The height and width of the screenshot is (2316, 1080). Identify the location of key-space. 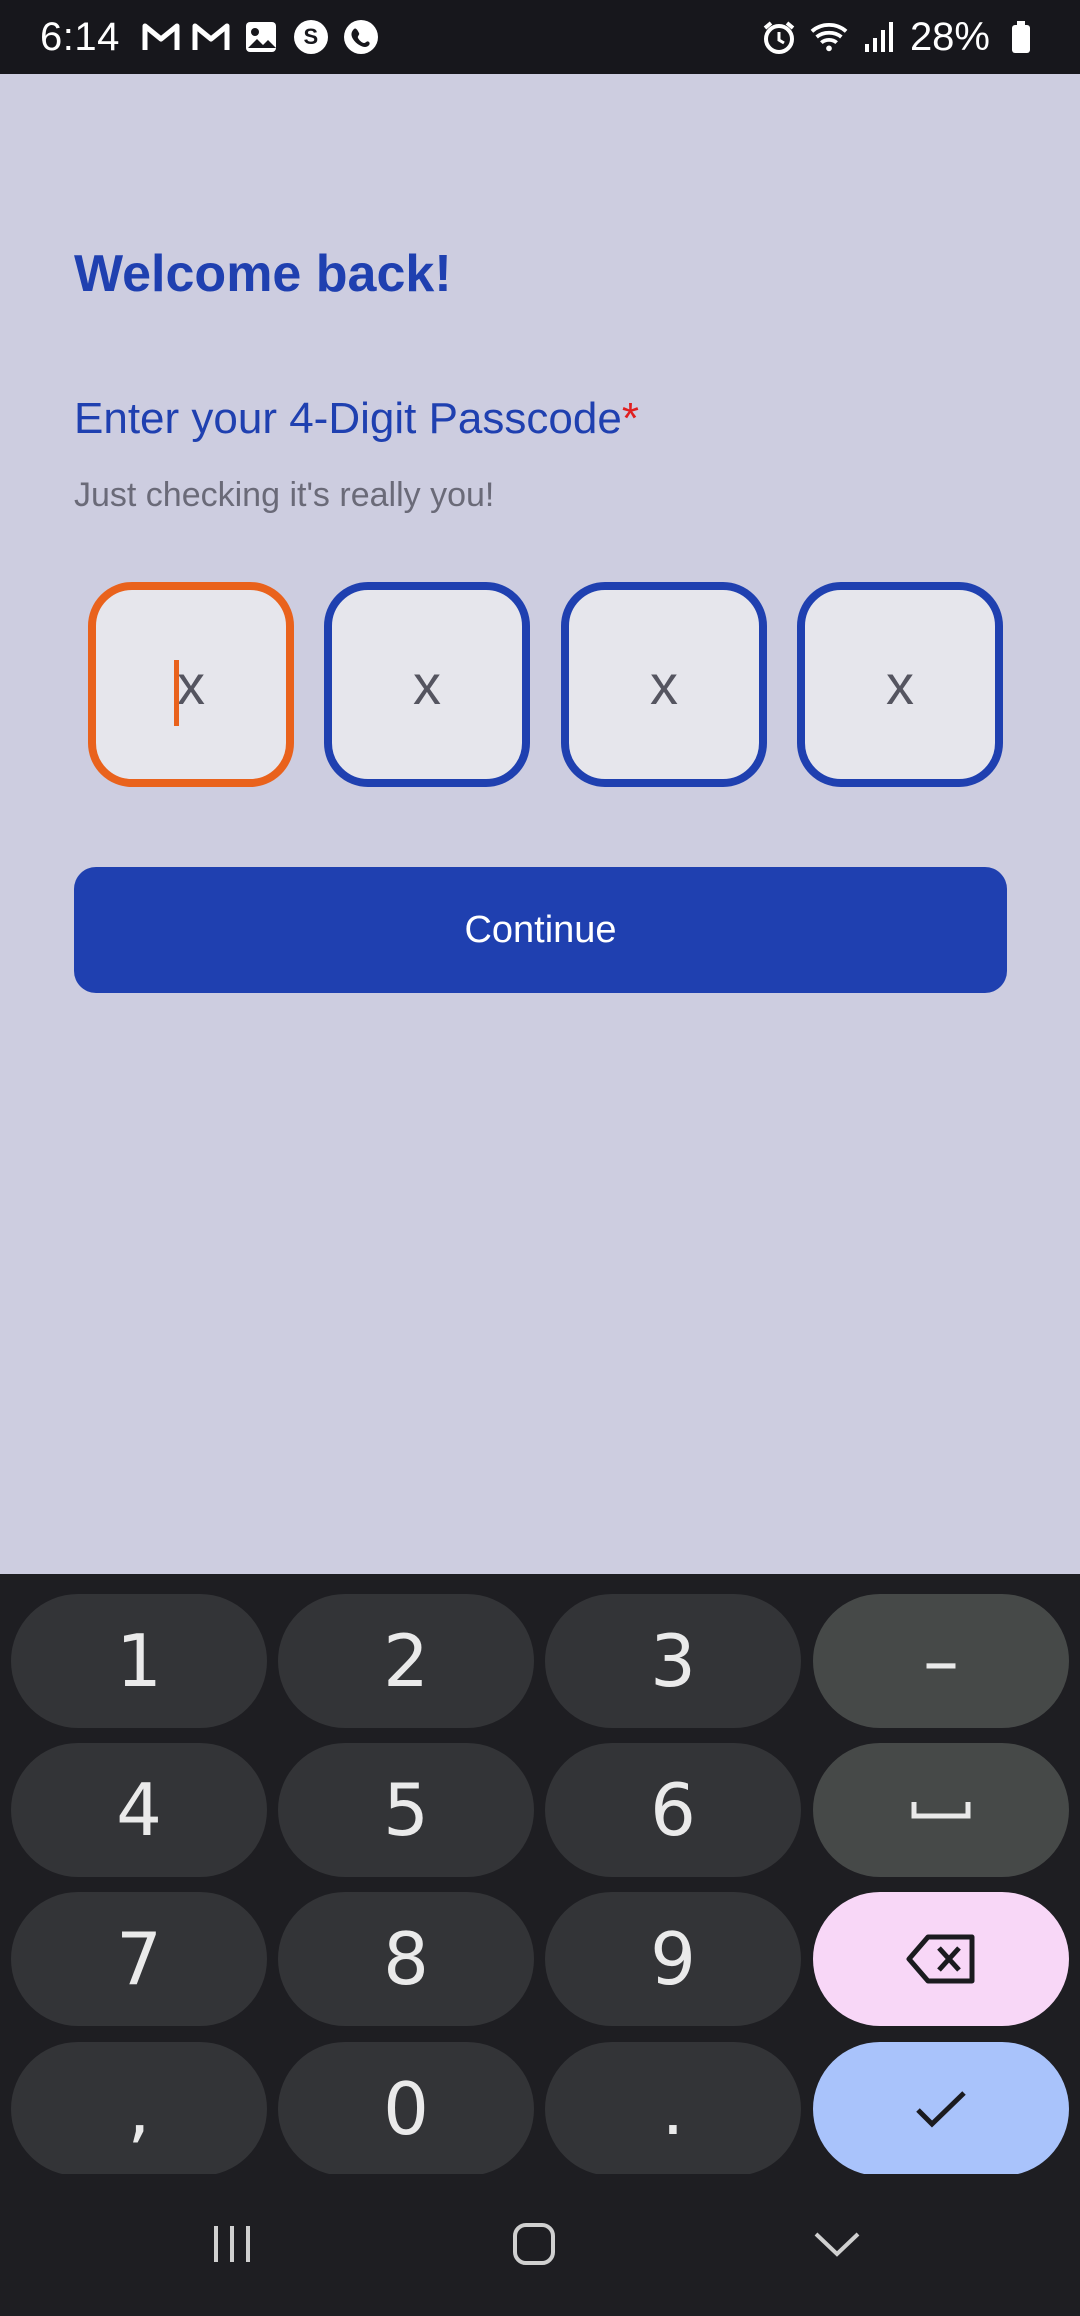
(941, 1810).